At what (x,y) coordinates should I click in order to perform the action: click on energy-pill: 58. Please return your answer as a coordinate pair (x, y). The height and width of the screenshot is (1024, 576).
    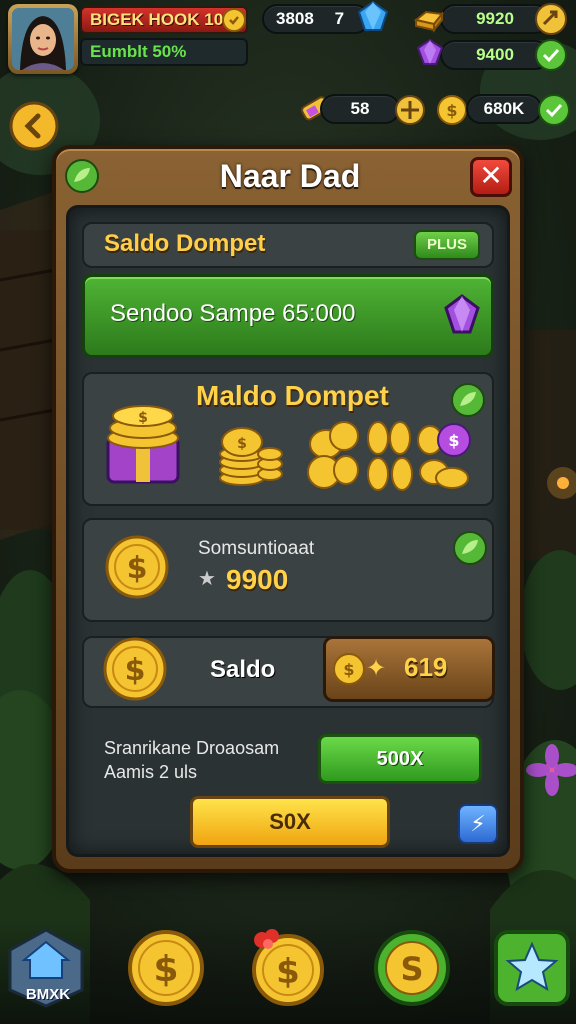
    Looking at the image, I should click on (360, 109).